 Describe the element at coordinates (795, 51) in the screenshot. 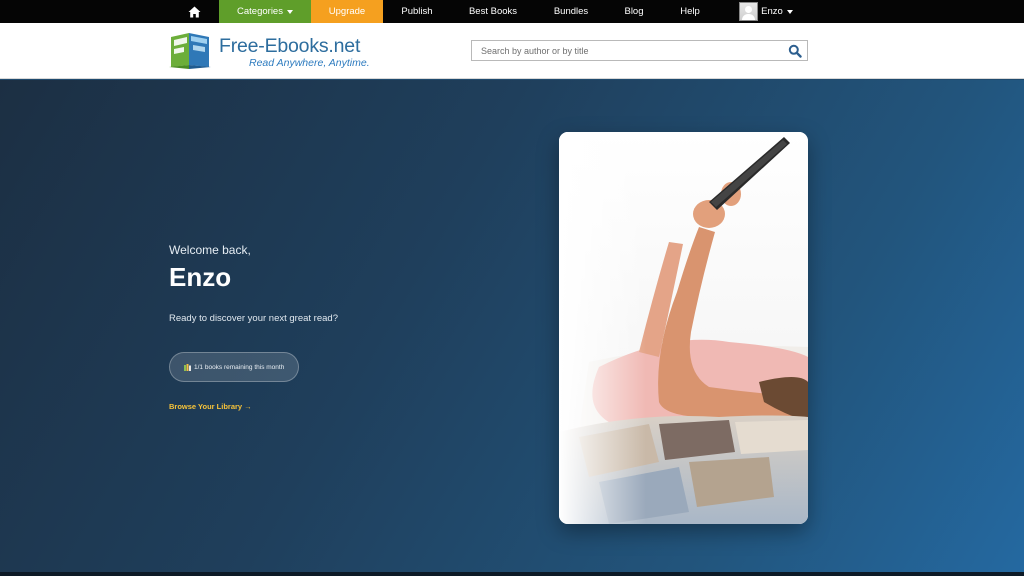

I see `search-icon` at that location.